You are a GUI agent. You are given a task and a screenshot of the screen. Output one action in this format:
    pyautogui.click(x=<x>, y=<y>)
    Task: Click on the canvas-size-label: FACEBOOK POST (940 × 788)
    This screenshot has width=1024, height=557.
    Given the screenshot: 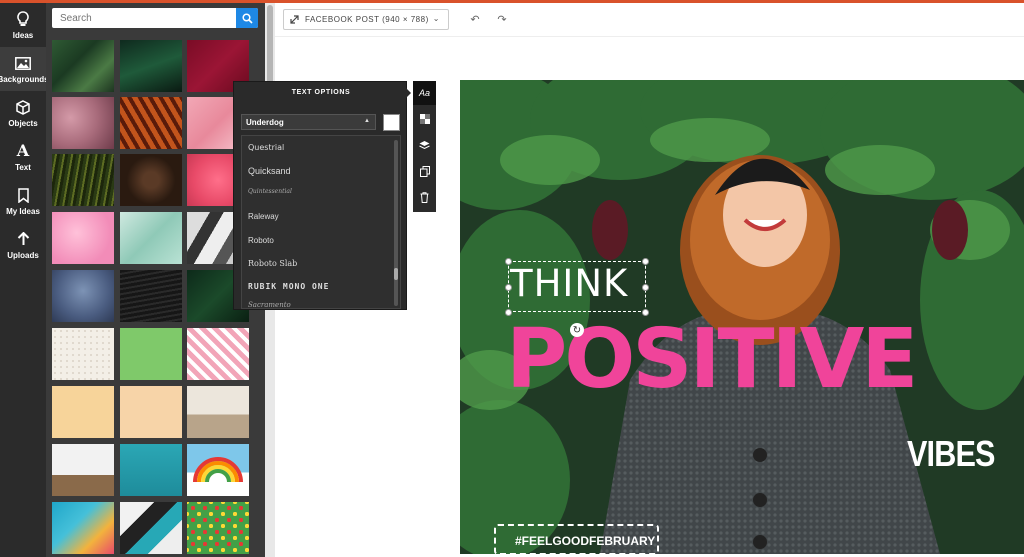 What is the action you would take?
    pyautogui.click(x=367, y=19)
    